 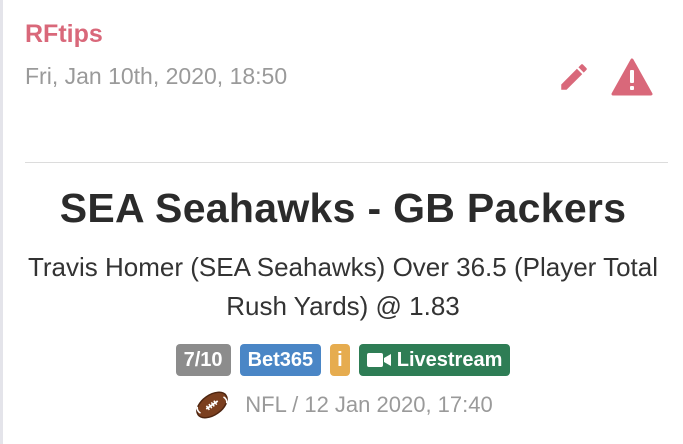 What do you see at coordinates (64, 34) in the screenshot?
I see `author-name: RFtips` at bounding box center [64, 34].